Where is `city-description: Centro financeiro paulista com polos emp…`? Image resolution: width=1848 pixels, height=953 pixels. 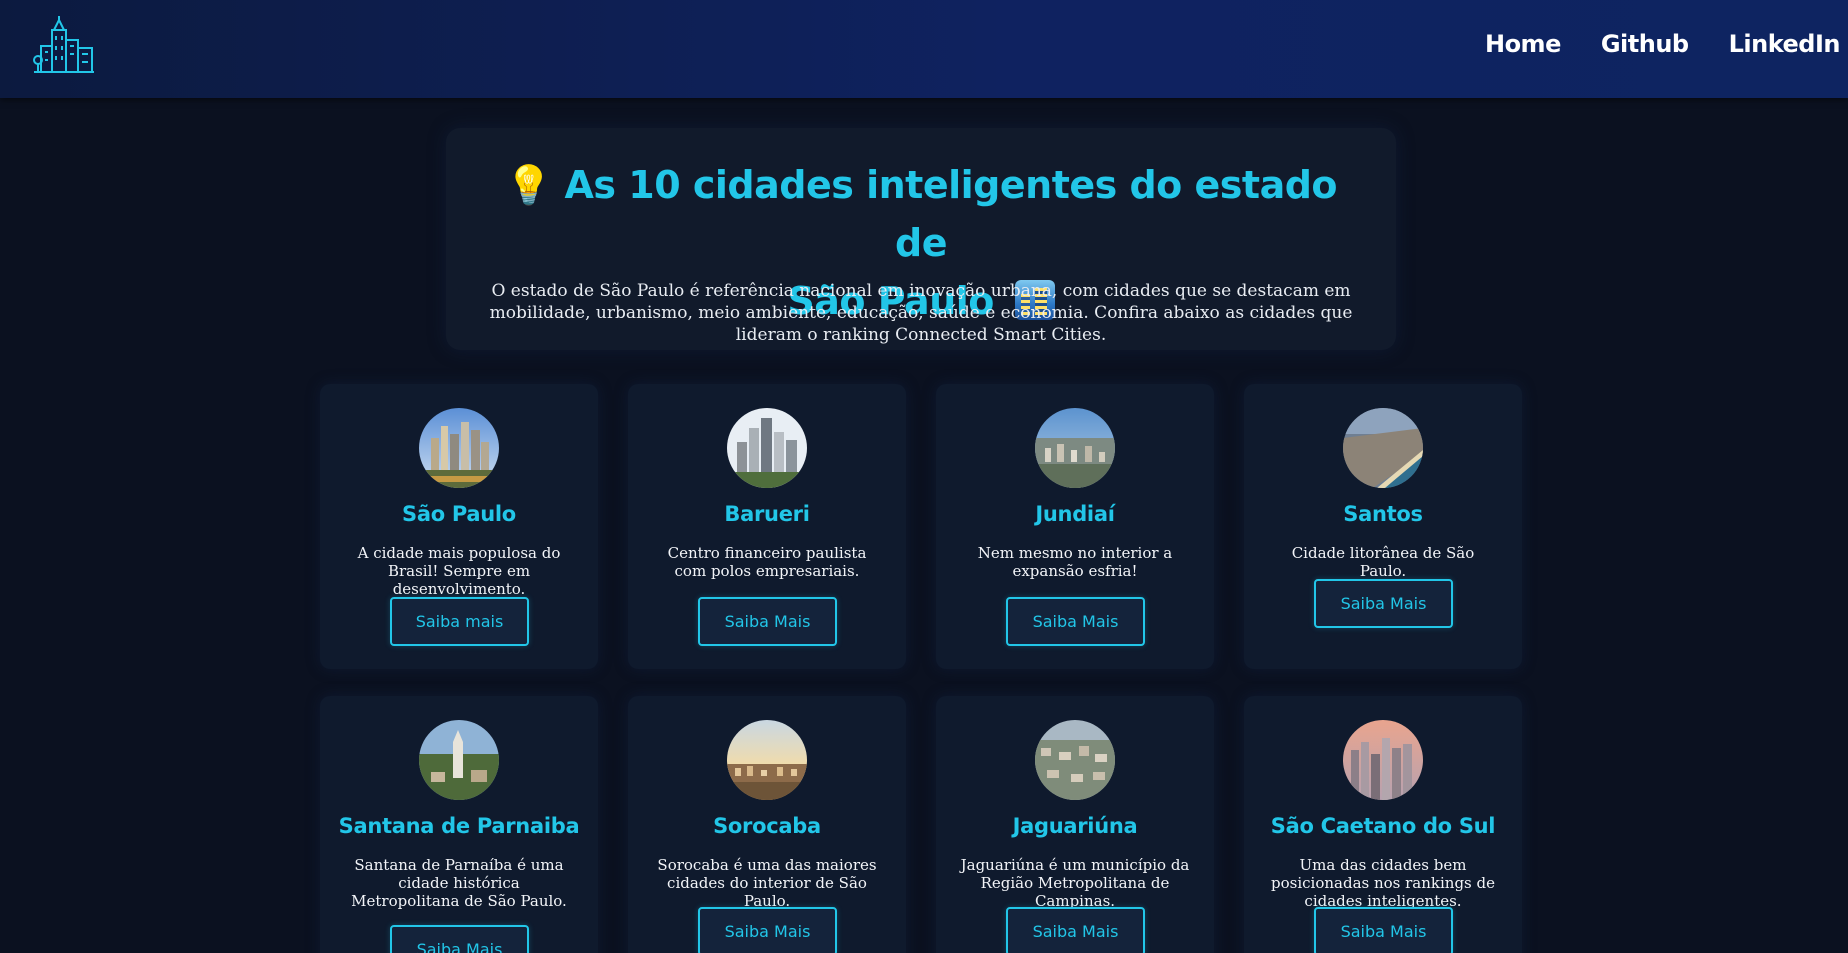
city-description: Centro financeiro paulista com polos emp… is located at coordinates (767, 562).